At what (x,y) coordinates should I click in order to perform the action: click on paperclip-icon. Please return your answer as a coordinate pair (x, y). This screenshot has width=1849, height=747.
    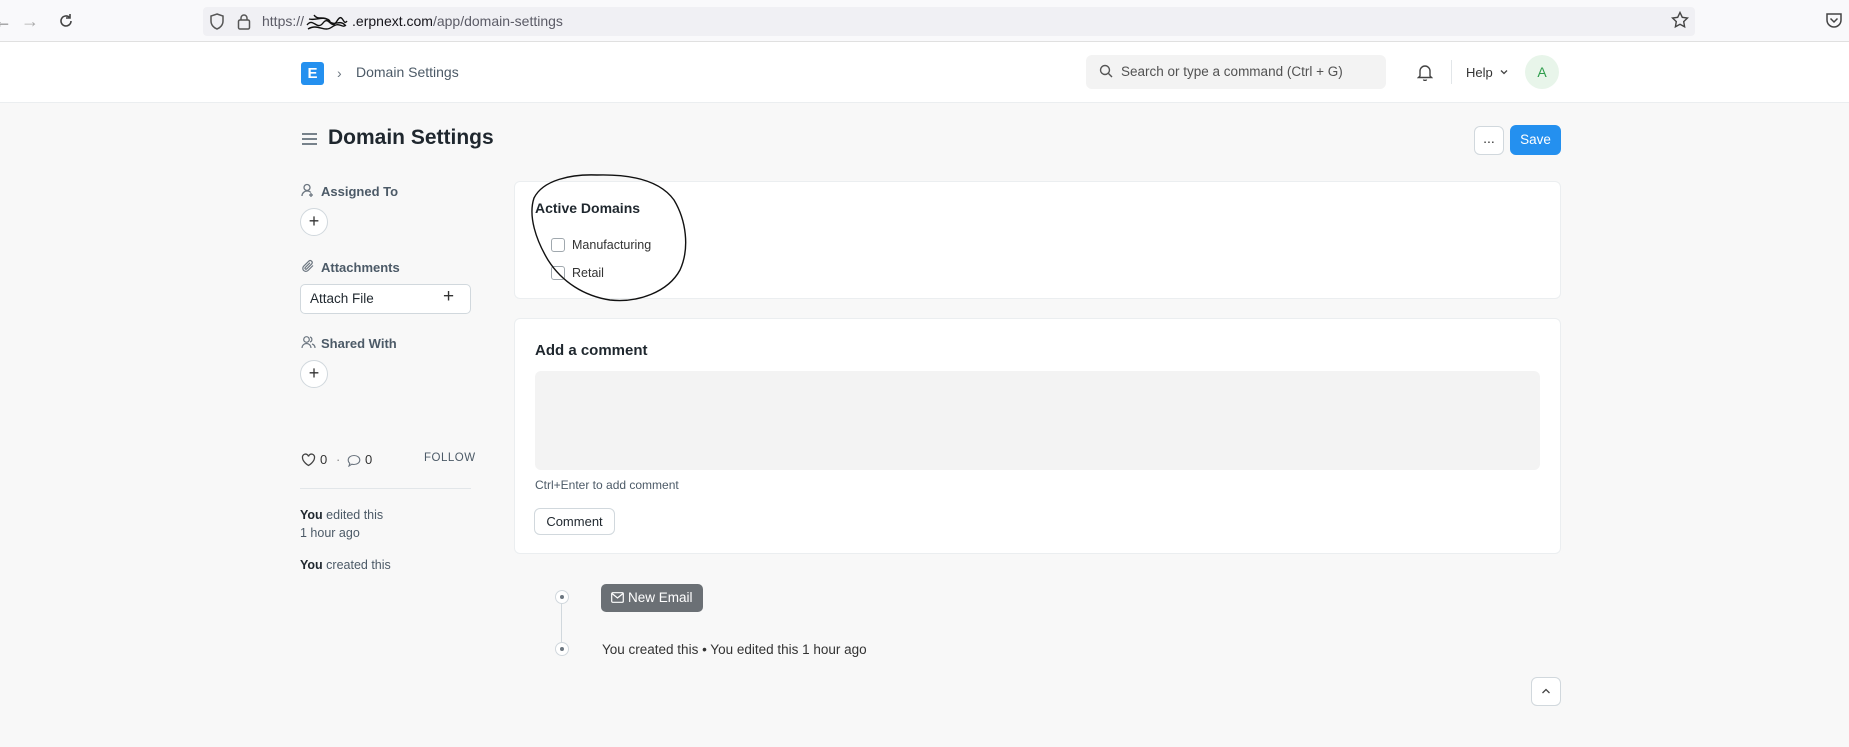
    Looking at the image, I should click on (308, 268).